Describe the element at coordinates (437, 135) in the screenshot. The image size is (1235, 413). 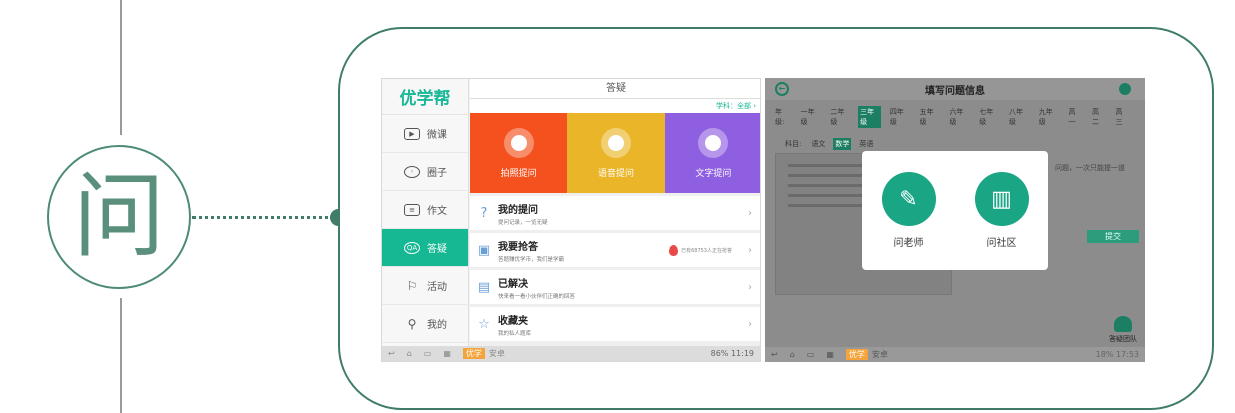
I see `sidebar-item-label: 微课` at that location.